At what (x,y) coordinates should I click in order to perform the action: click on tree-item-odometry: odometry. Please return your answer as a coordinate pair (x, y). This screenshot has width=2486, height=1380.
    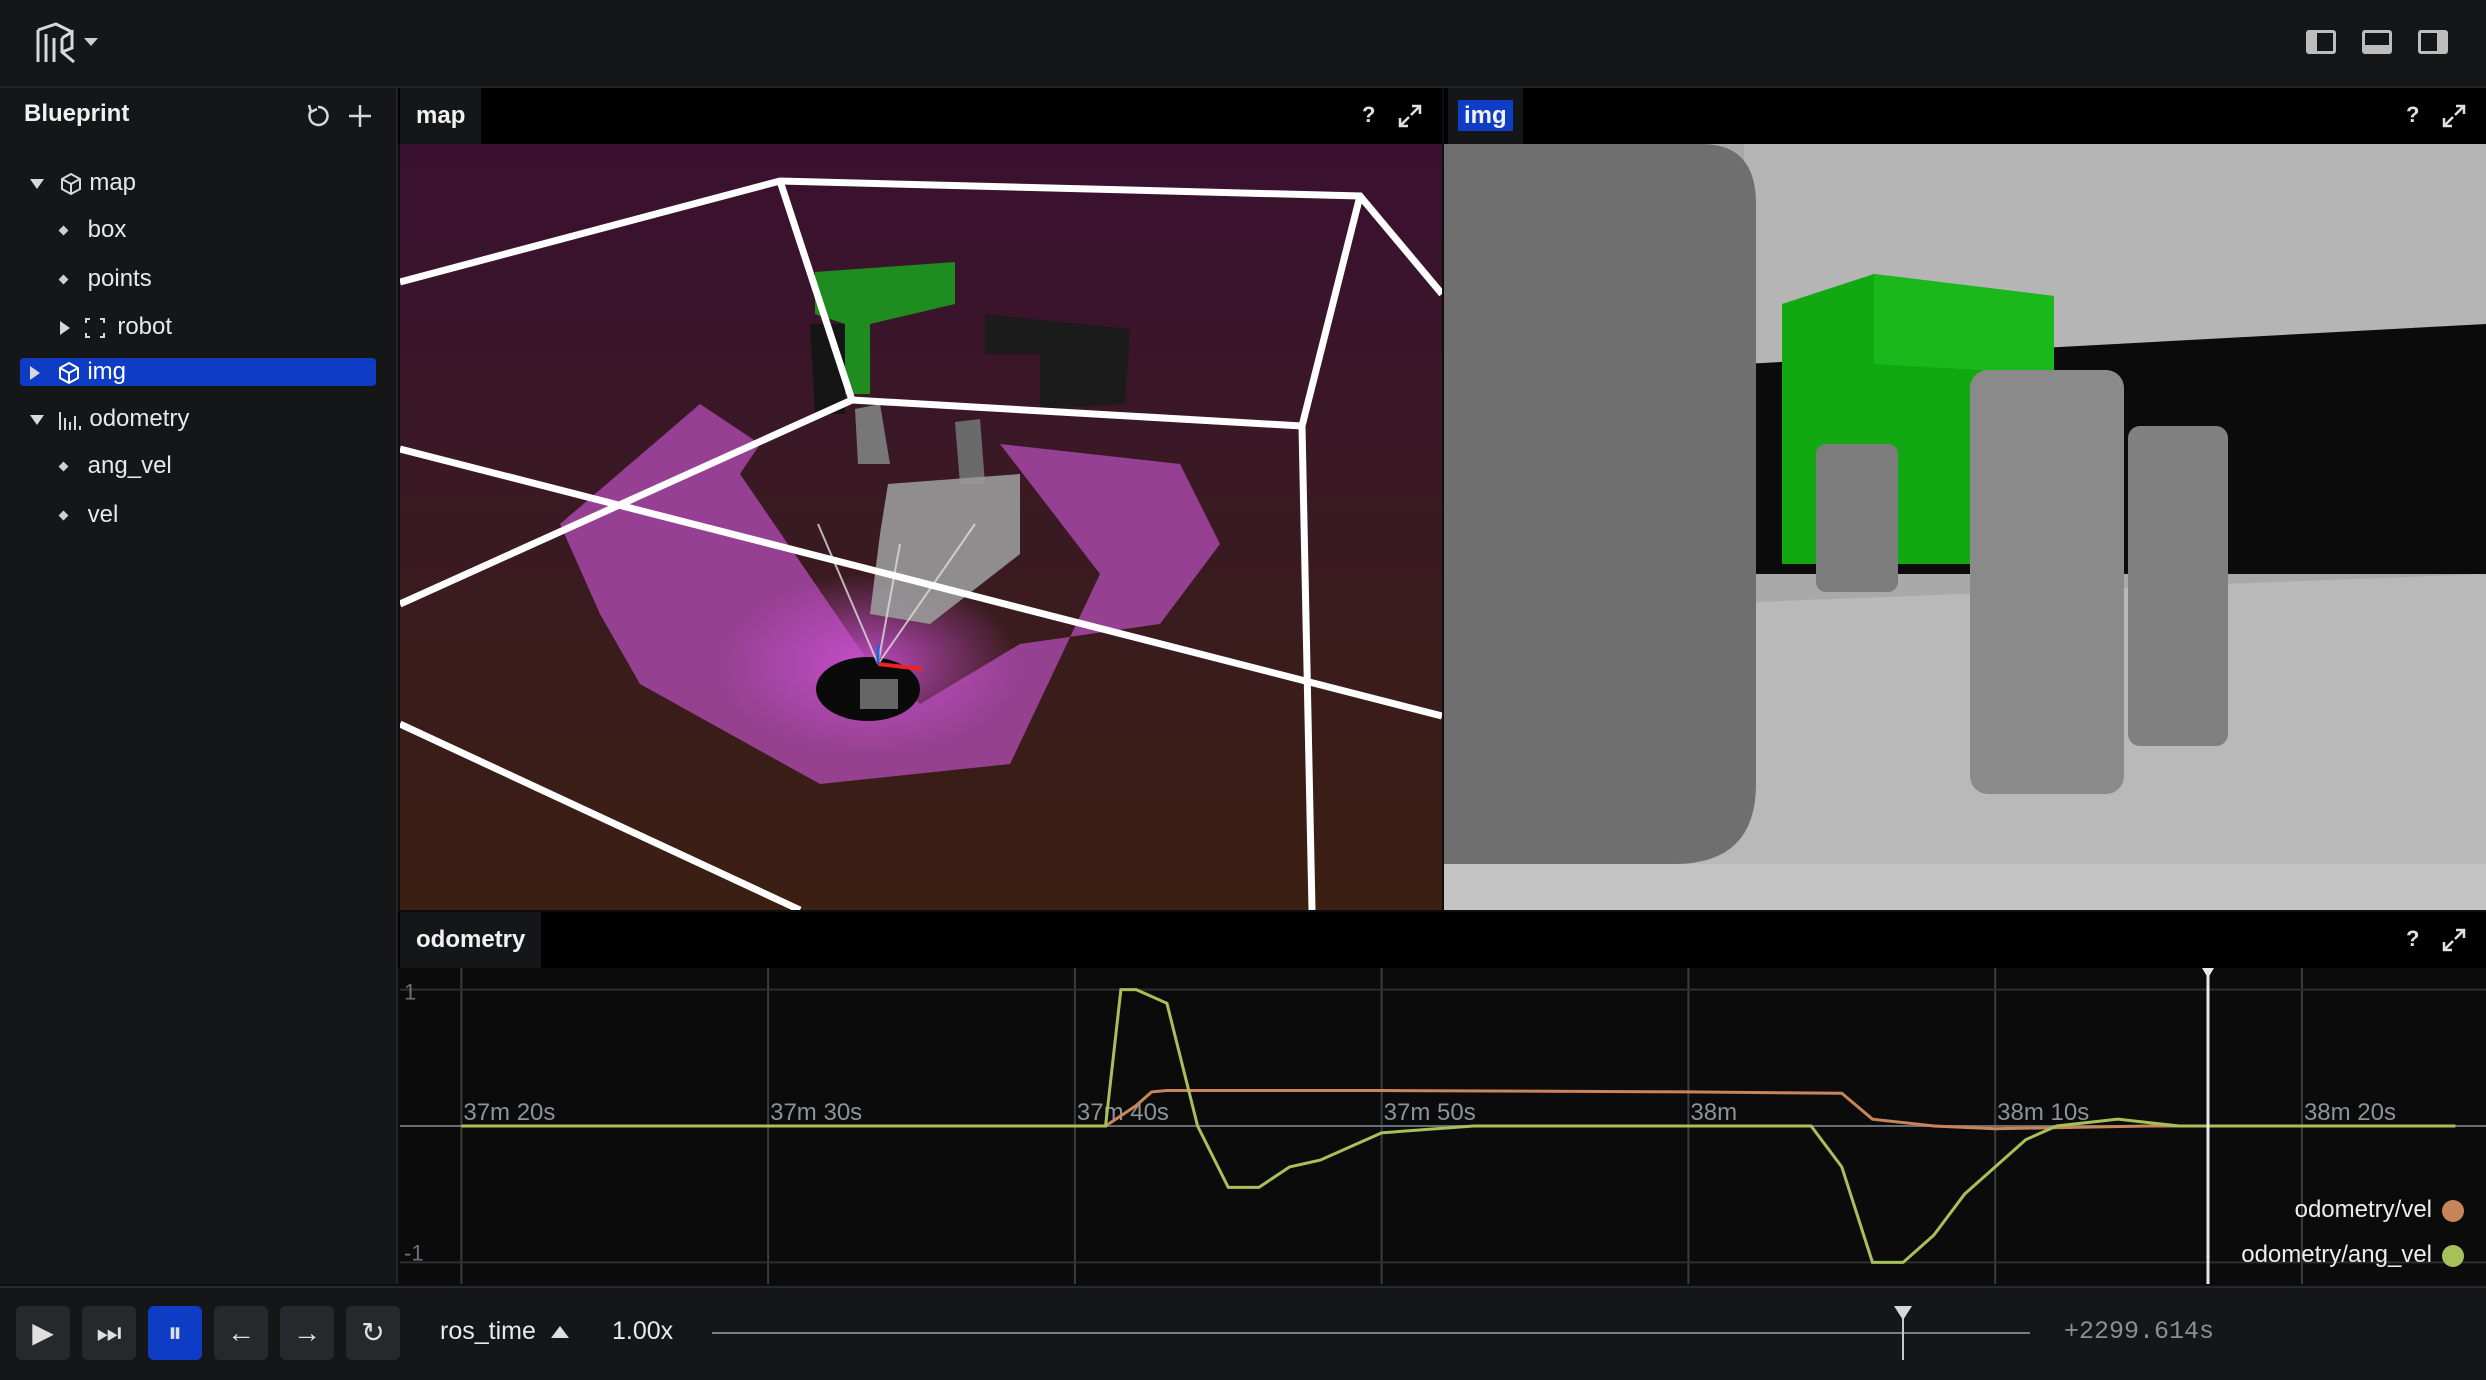
    Looking at the image, I should click on (109, 419).